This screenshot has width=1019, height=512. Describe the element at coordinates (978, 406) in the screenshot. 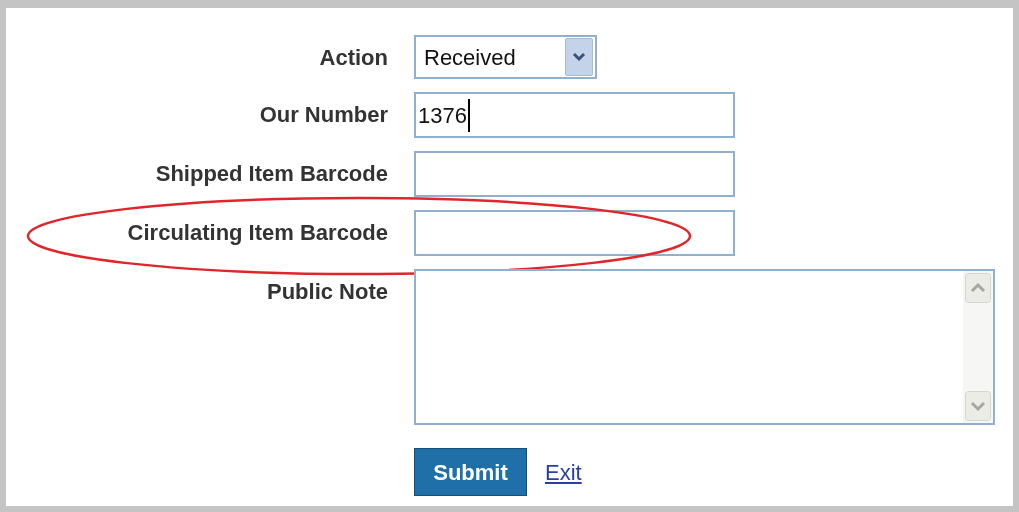

I see `scroll-down-icon` at that location.